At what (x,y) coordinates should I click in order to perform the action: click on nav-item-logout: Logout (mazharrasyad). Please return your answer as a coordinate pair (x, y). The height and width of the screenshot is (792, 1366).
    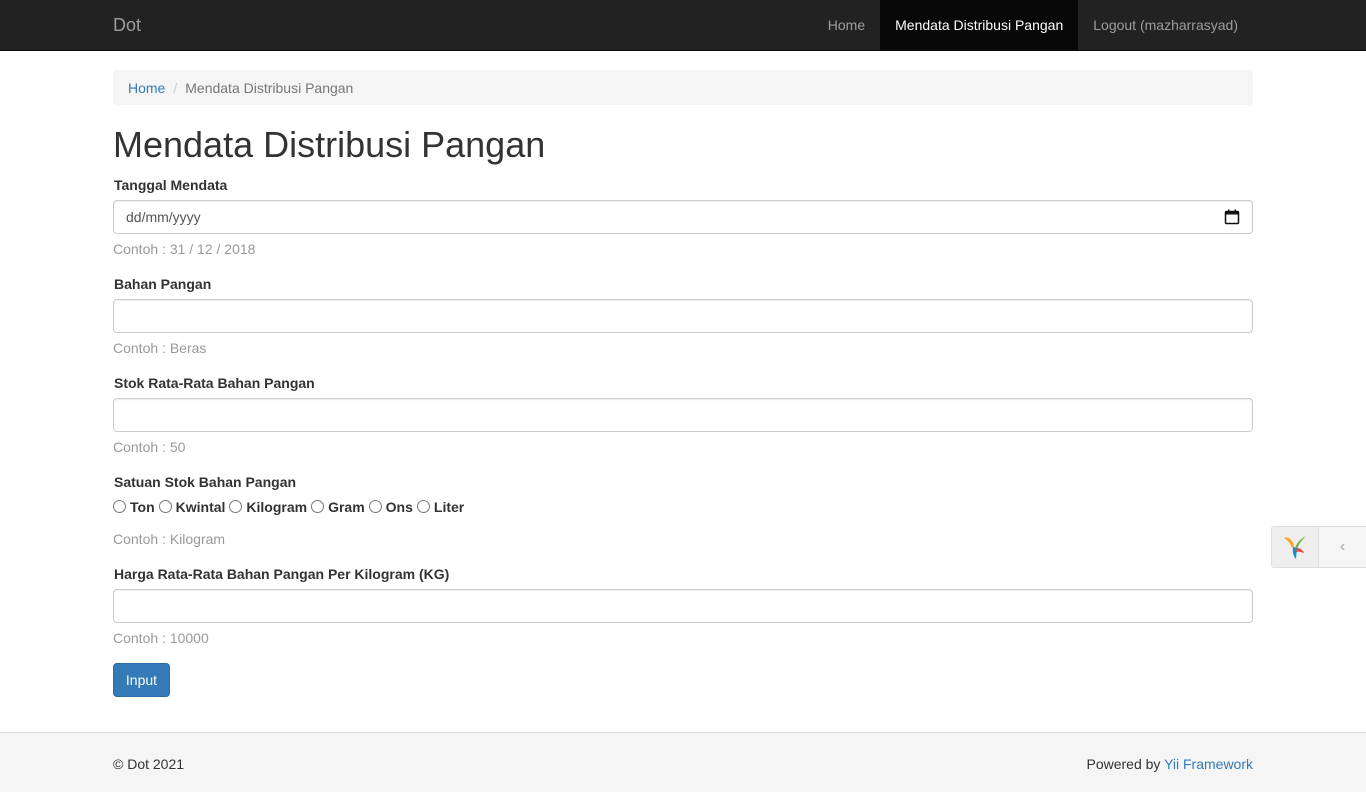
    Looking at the image, I should click on (1165, 25).